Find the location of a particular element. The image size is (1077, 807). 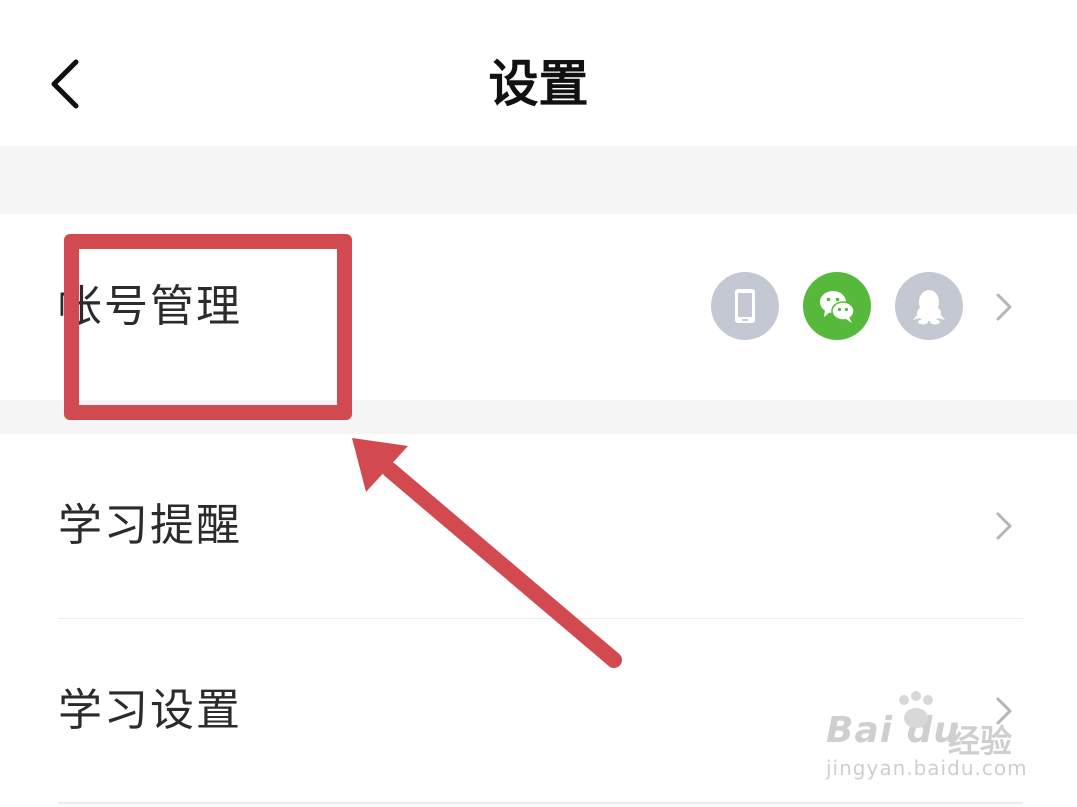

row-divider is located at coordinates (540, 803).